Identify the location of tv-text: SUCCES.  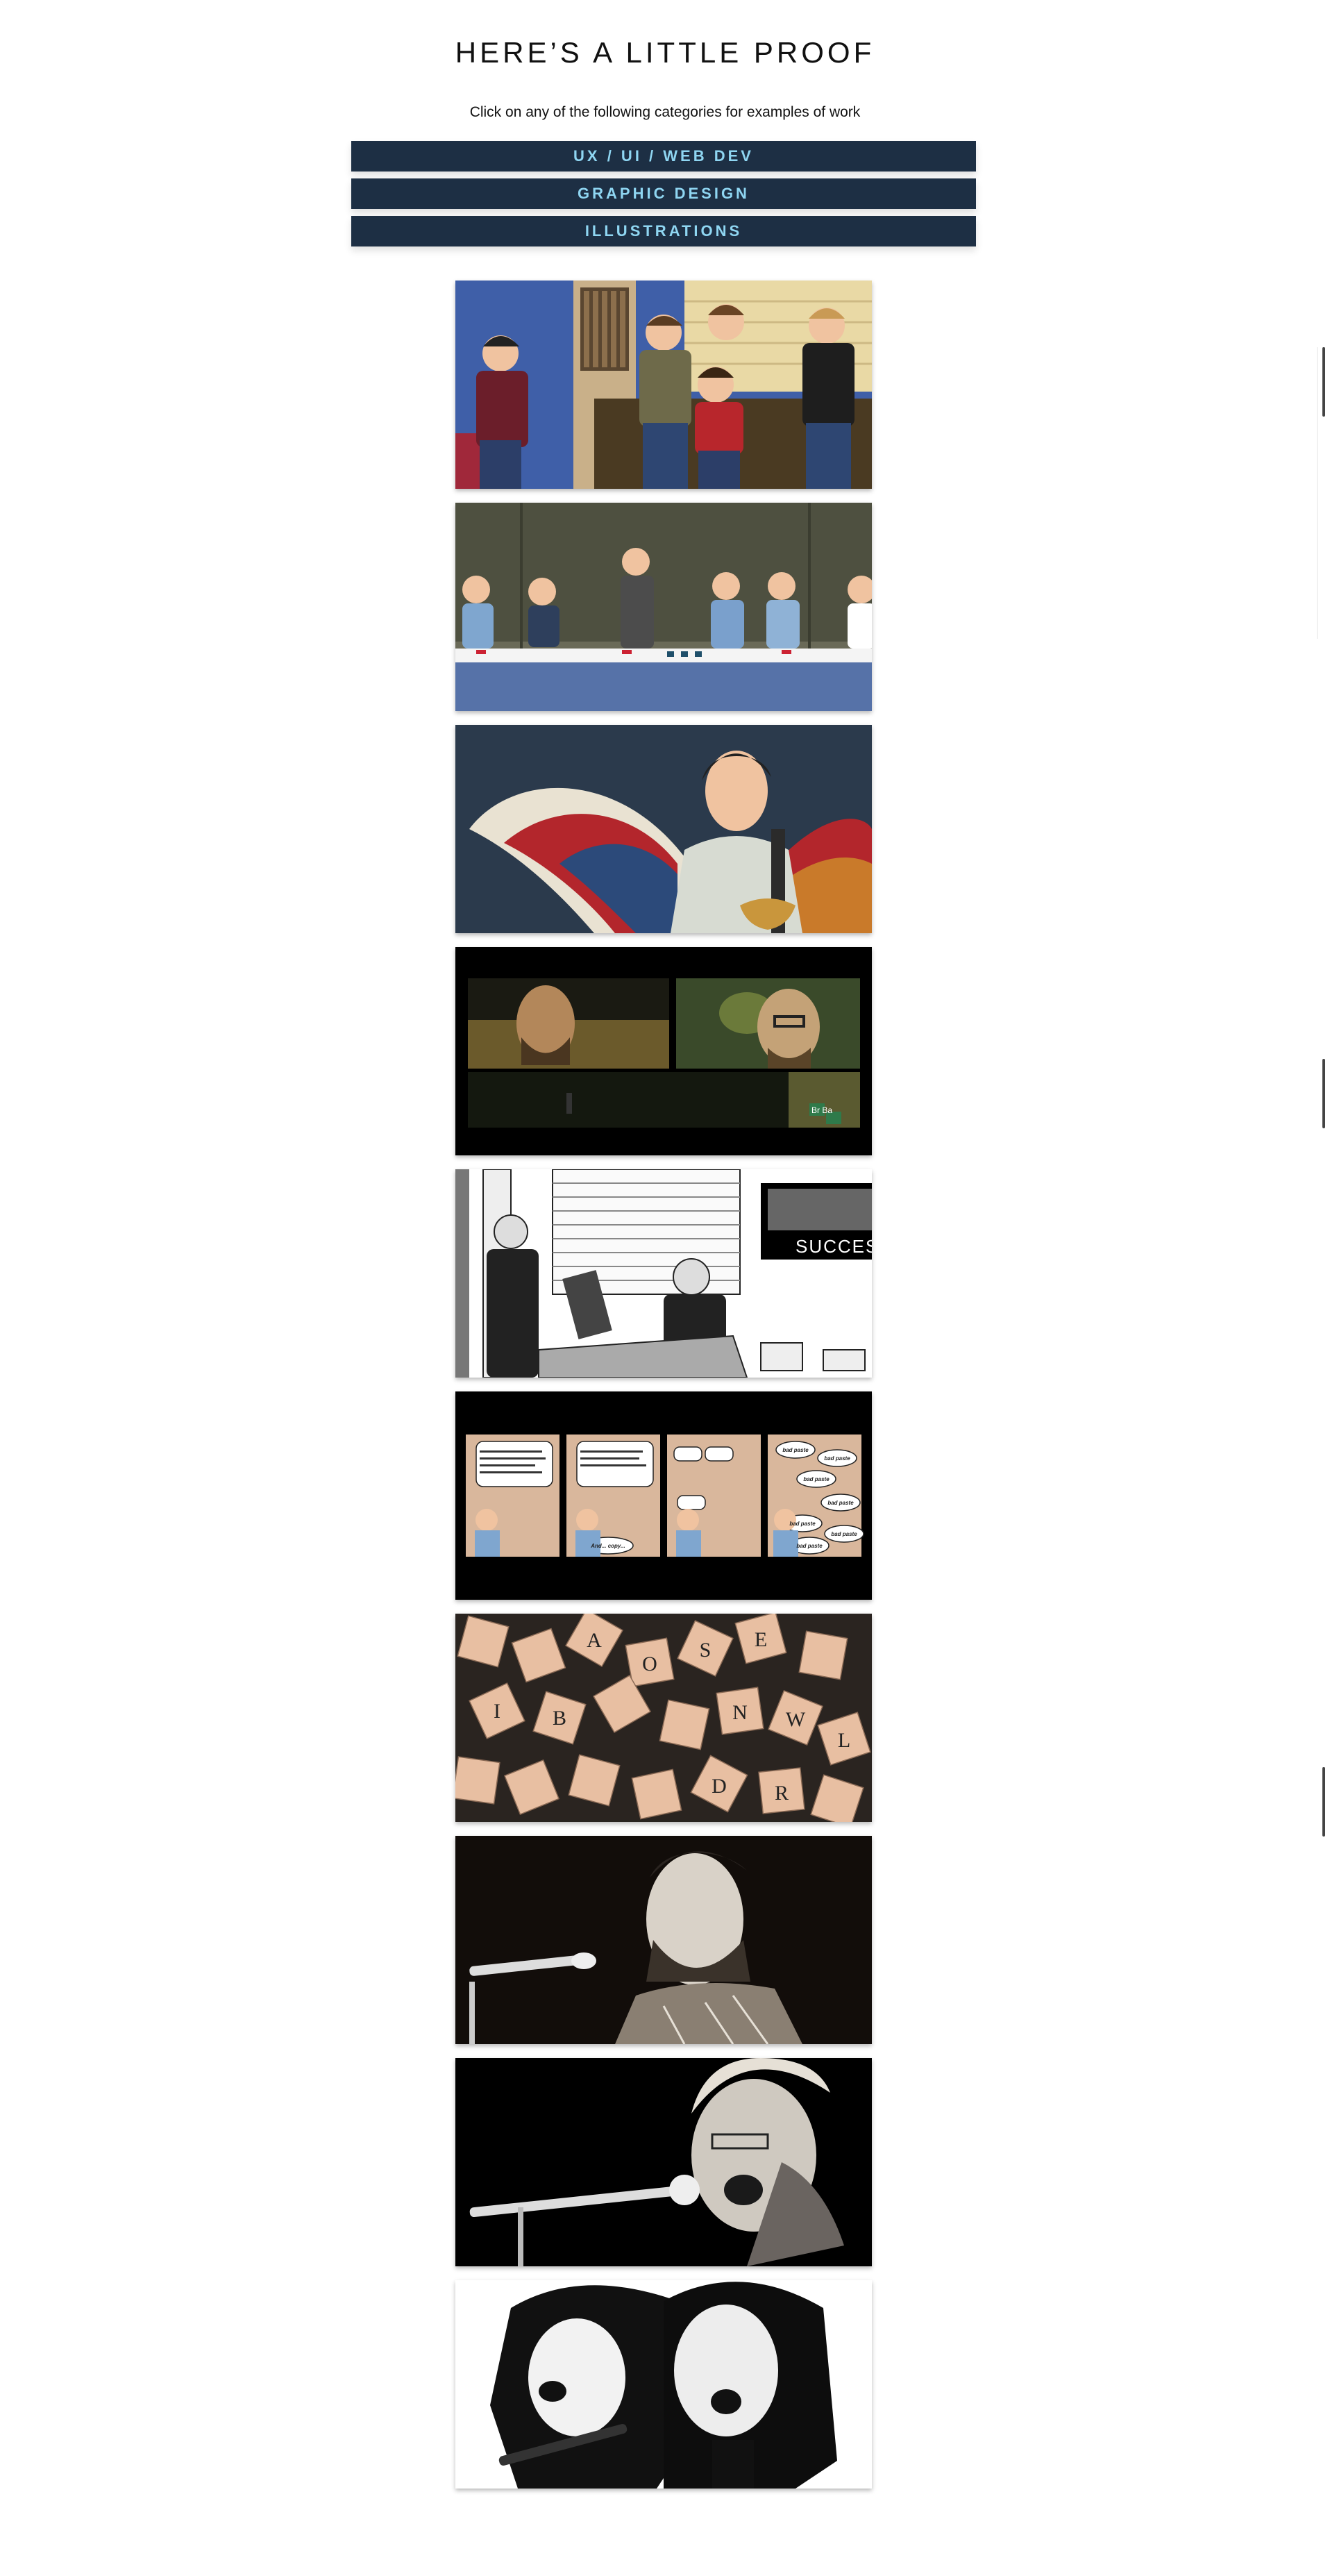
(834, 1246).